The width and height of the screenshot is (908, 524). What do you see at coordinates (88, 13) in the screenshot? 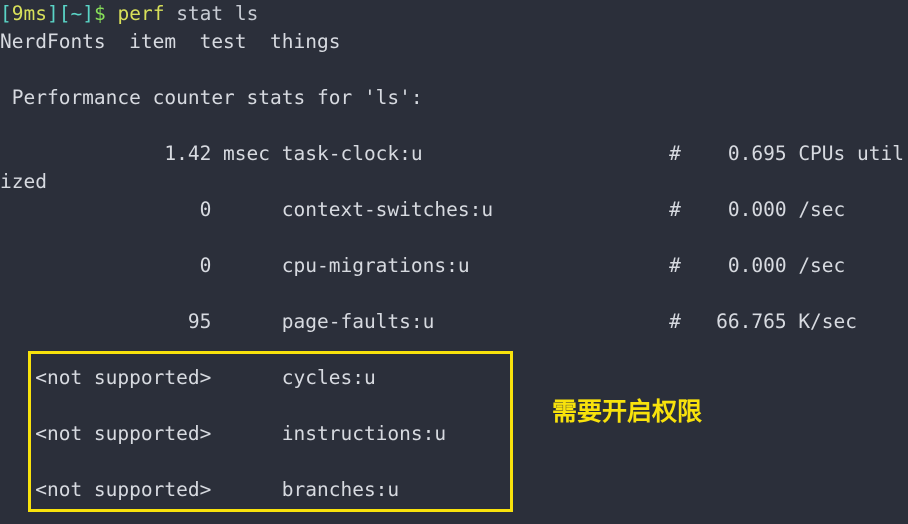
I see `prompt-close-bracket-2: ]` at bounding box center [88, 13].